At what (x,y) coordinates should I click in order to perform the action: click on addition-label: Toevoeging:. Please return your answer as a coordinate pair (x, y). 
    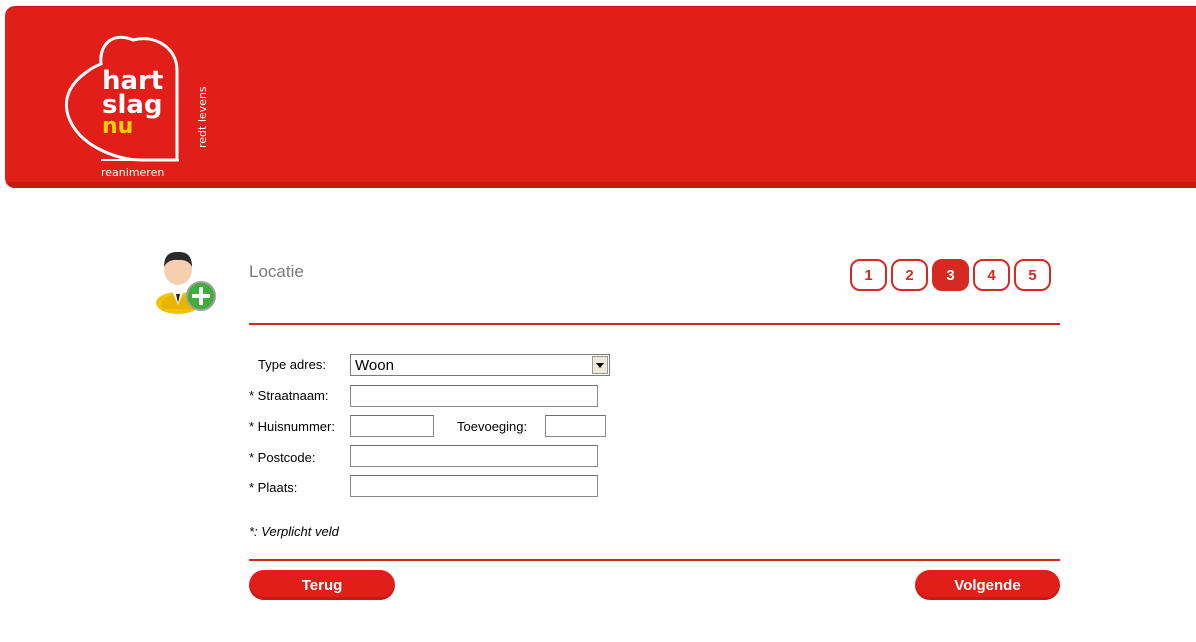
    Looking at the image, I should click on (492, 426).